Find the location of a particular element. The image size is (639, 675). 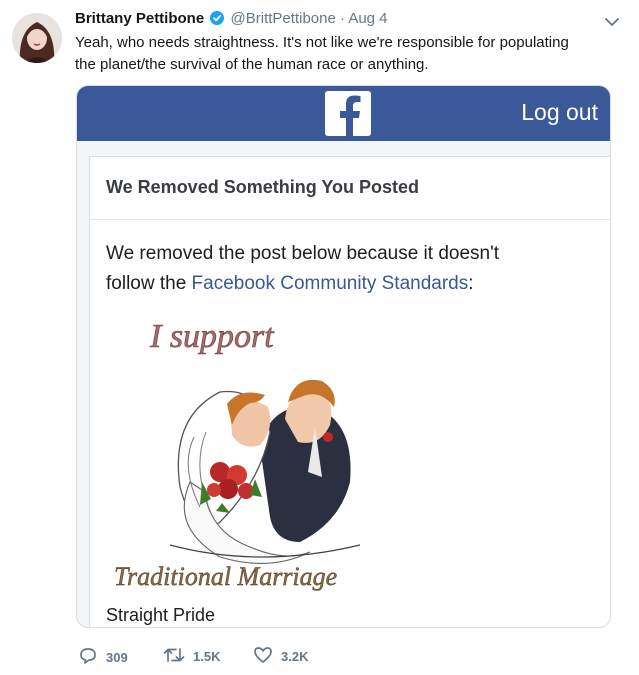

notice-prefix: follow the is located at coordinates (149, 283).